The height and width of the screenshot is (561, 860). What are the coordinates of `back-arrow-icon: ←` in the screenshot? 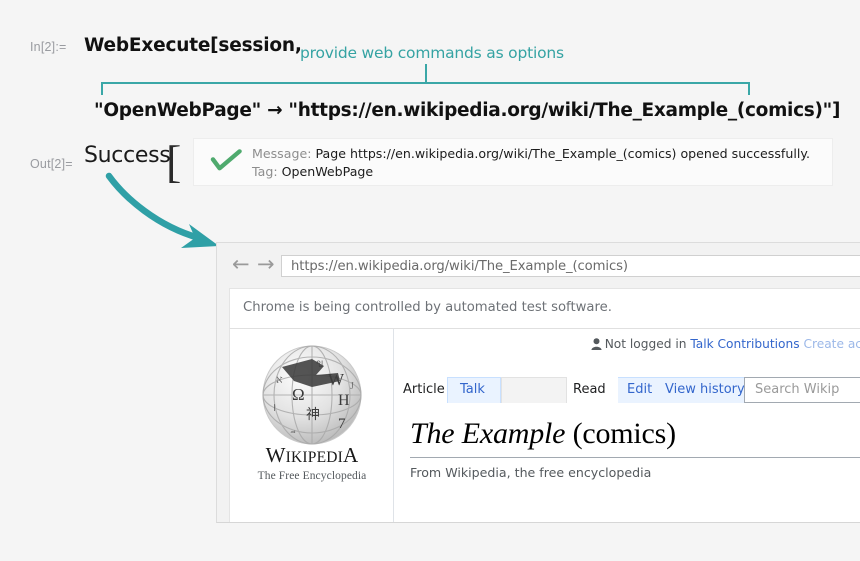 It's located at (241, 264).